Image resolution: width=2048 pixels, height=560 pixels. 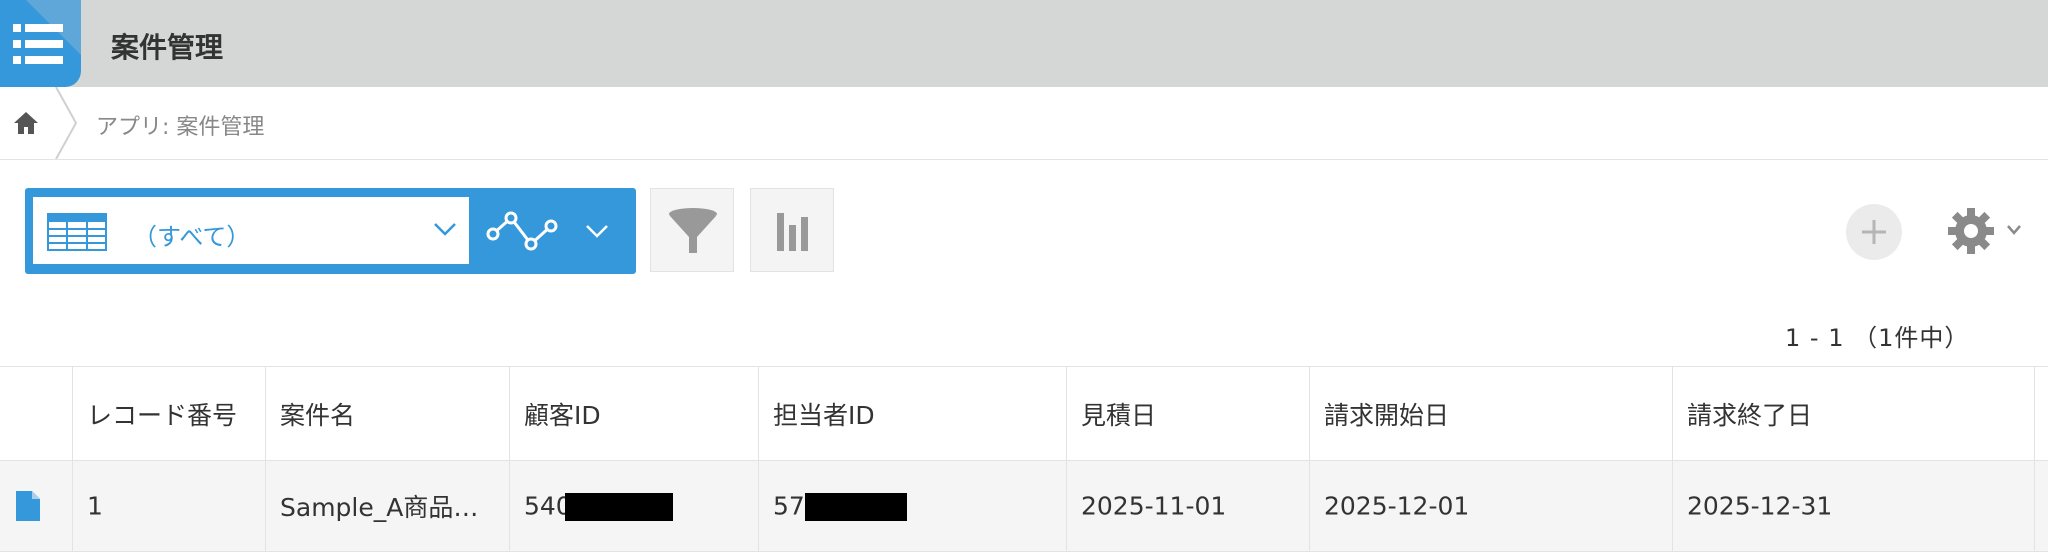 I want to click on cell-staff-id: 57, so click(x=912, y=506).